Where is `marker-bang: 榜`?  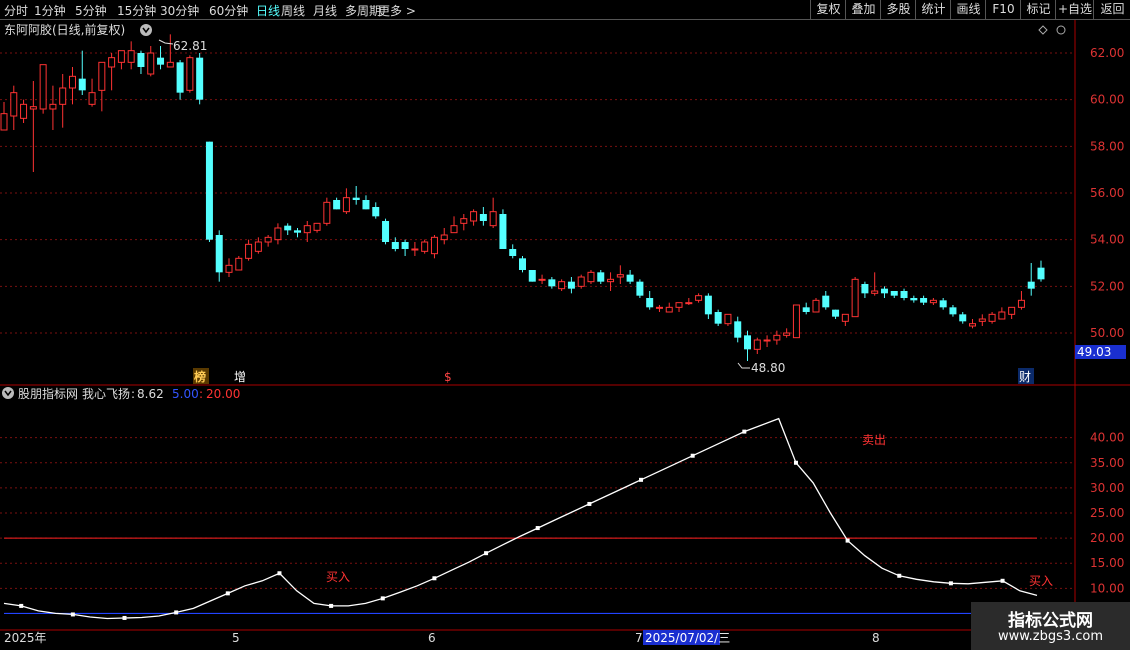 marker-bang: 榜 is located at coordinates (200, 376).